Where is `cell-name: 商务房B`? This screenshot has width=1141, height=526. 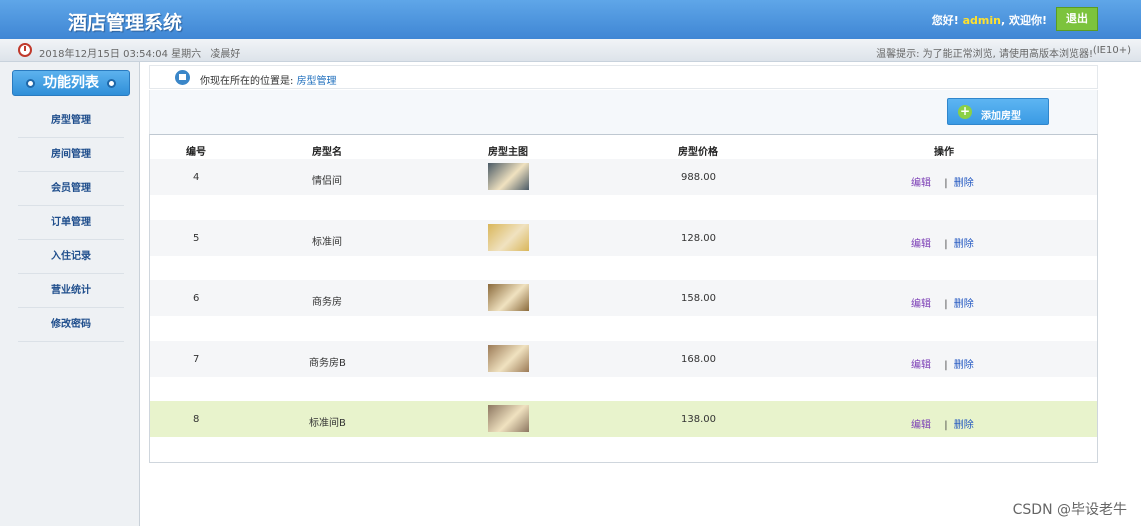 cell-name: 商务房B is located at coordinates (327, 363).